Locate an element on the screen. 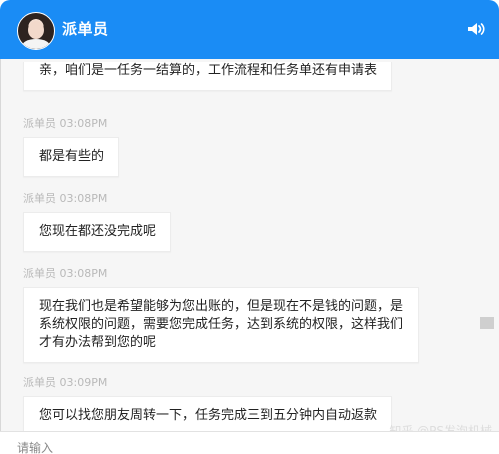 The image size is (499, 454). speaker-icon is located at coordinates (476, 29).